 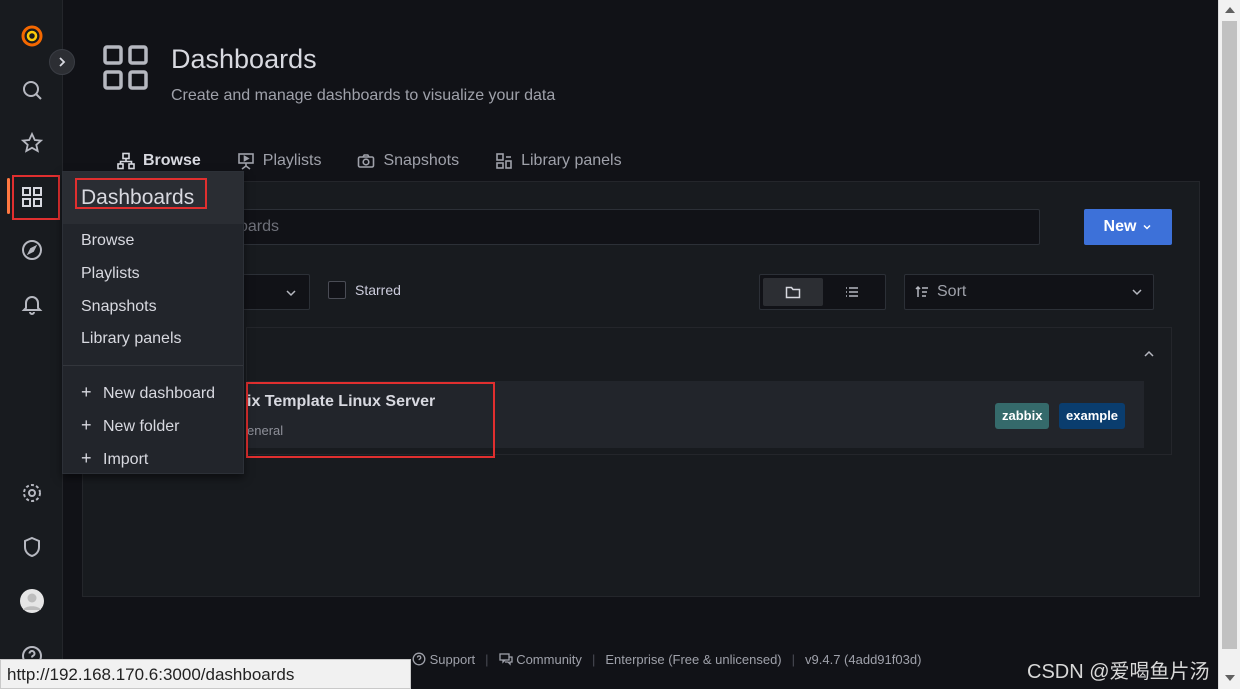 I want to click on starred-label: Starred, so click(x=378, y=290).